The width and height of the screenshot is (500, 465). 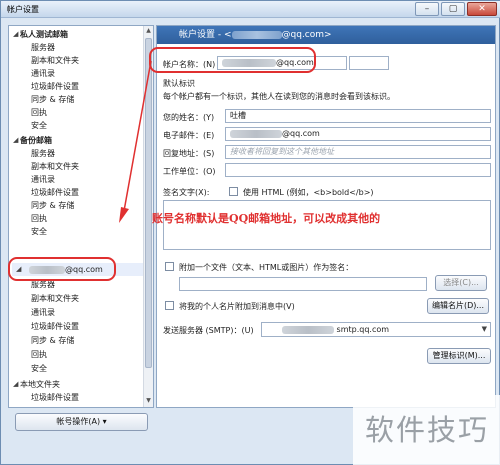 I want to click on arrow-head-icon, so click(x=124, y=215).